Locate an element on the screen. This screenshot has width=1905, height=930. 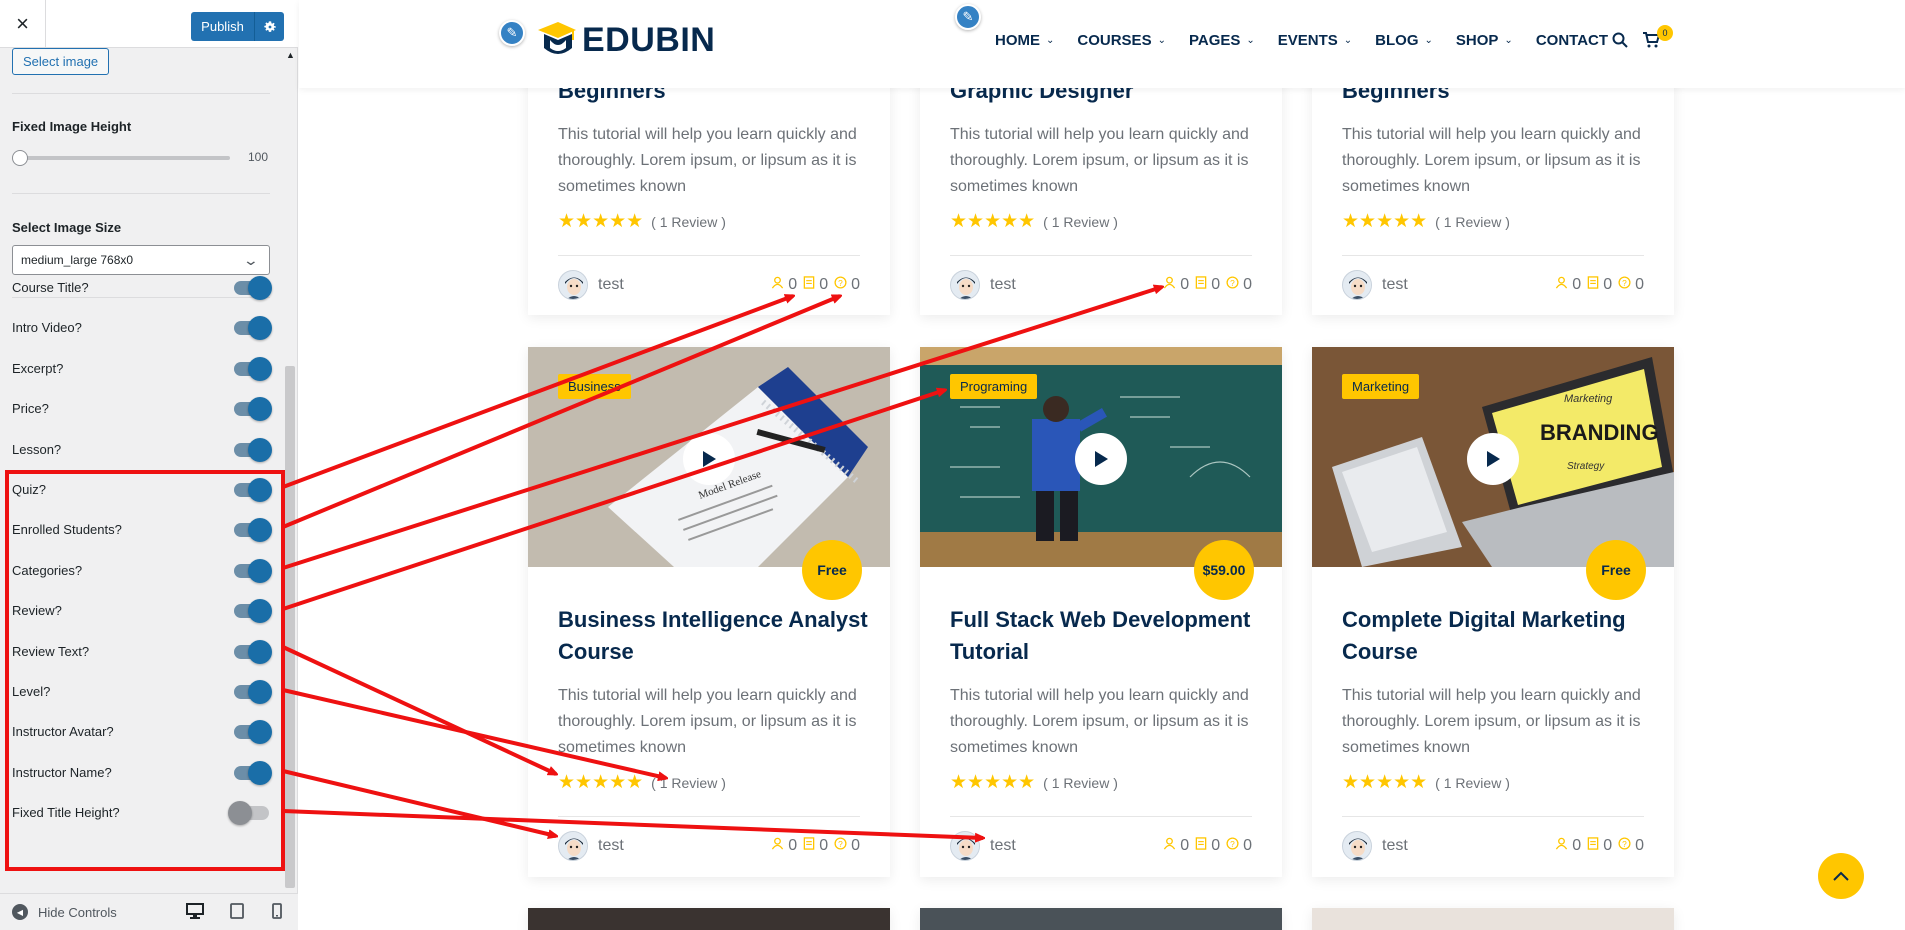
edit-logo-shortcut: ✎ is located at coordinates (512, 33).